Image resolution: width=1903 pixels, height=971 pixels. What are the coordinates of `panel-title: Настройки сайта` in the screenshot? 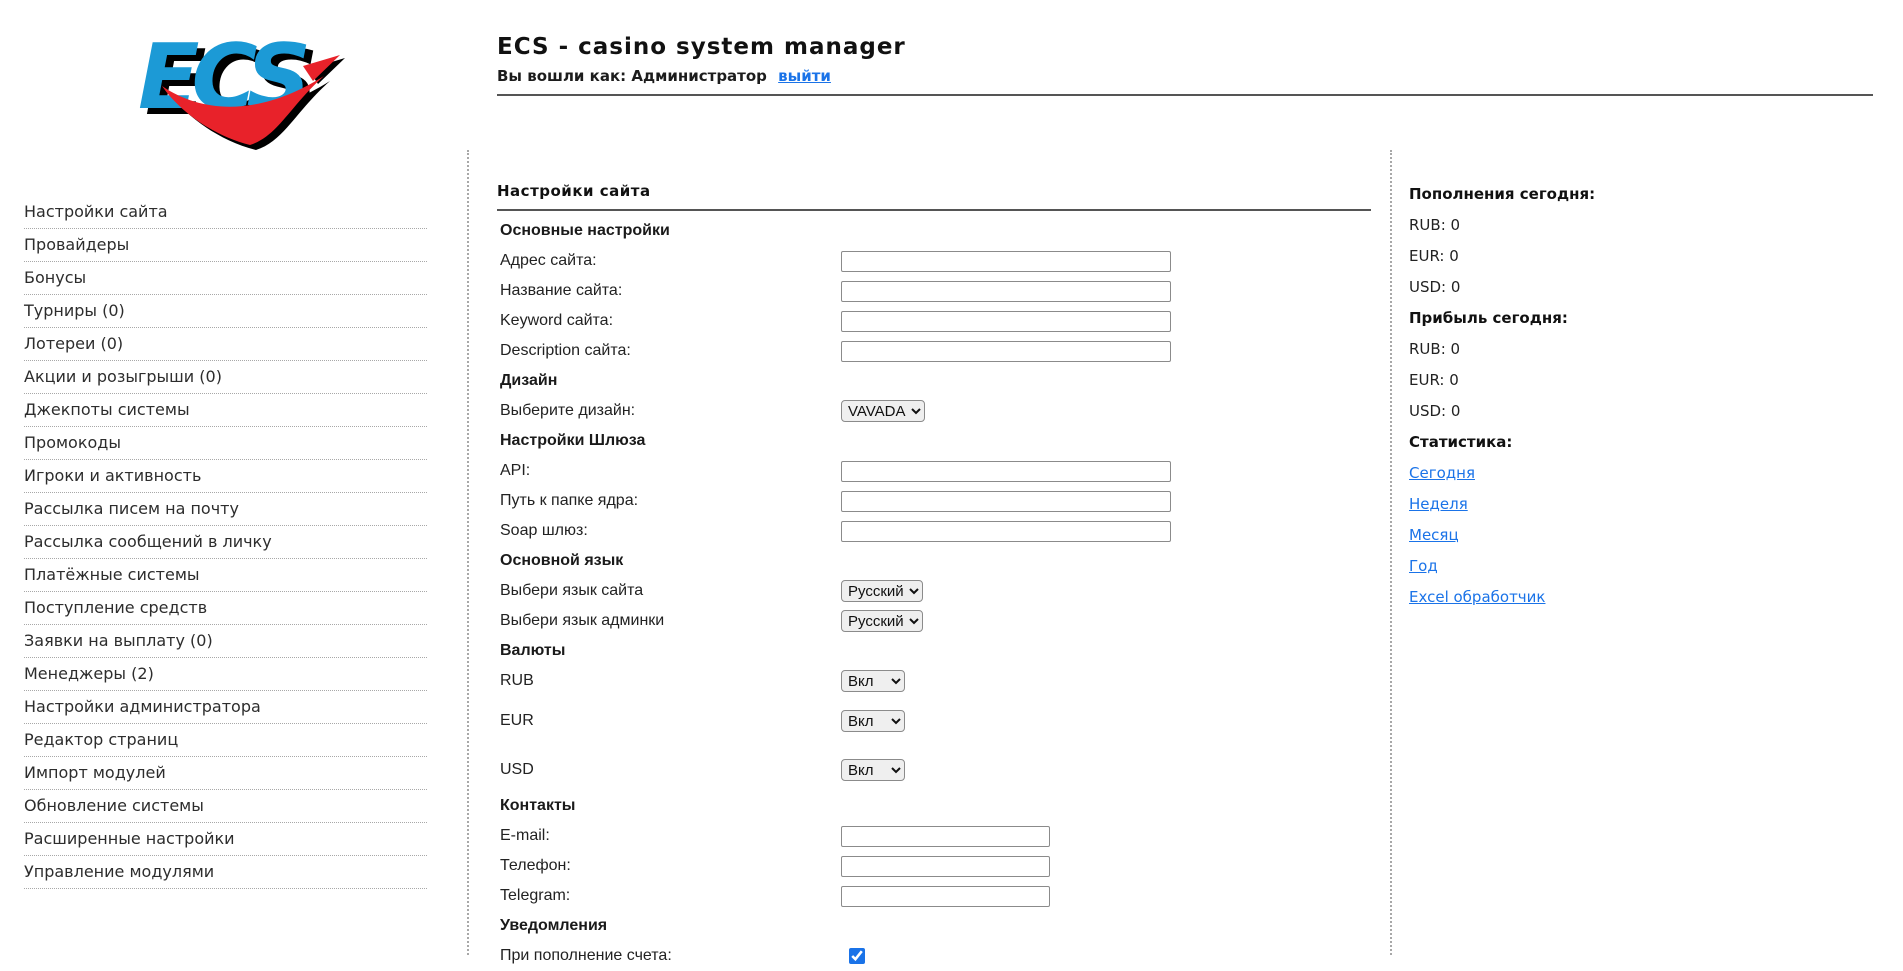 It's located at (574, 191).